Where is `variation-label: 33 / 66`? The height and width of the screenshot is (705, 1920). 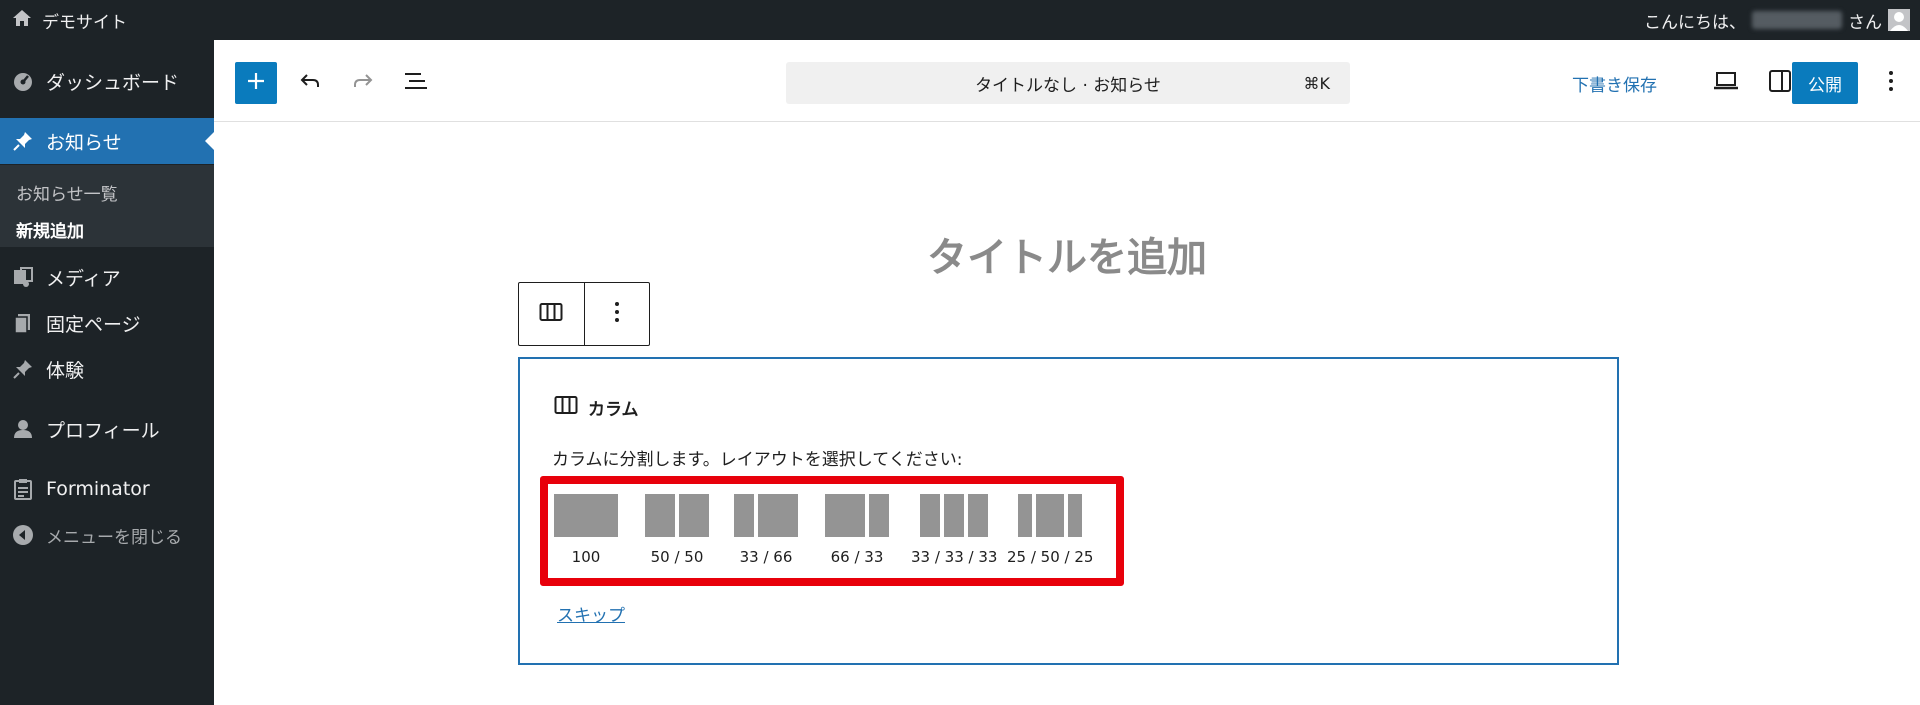 variation-label: 33 / 66 is located at coordinates (766, 557).